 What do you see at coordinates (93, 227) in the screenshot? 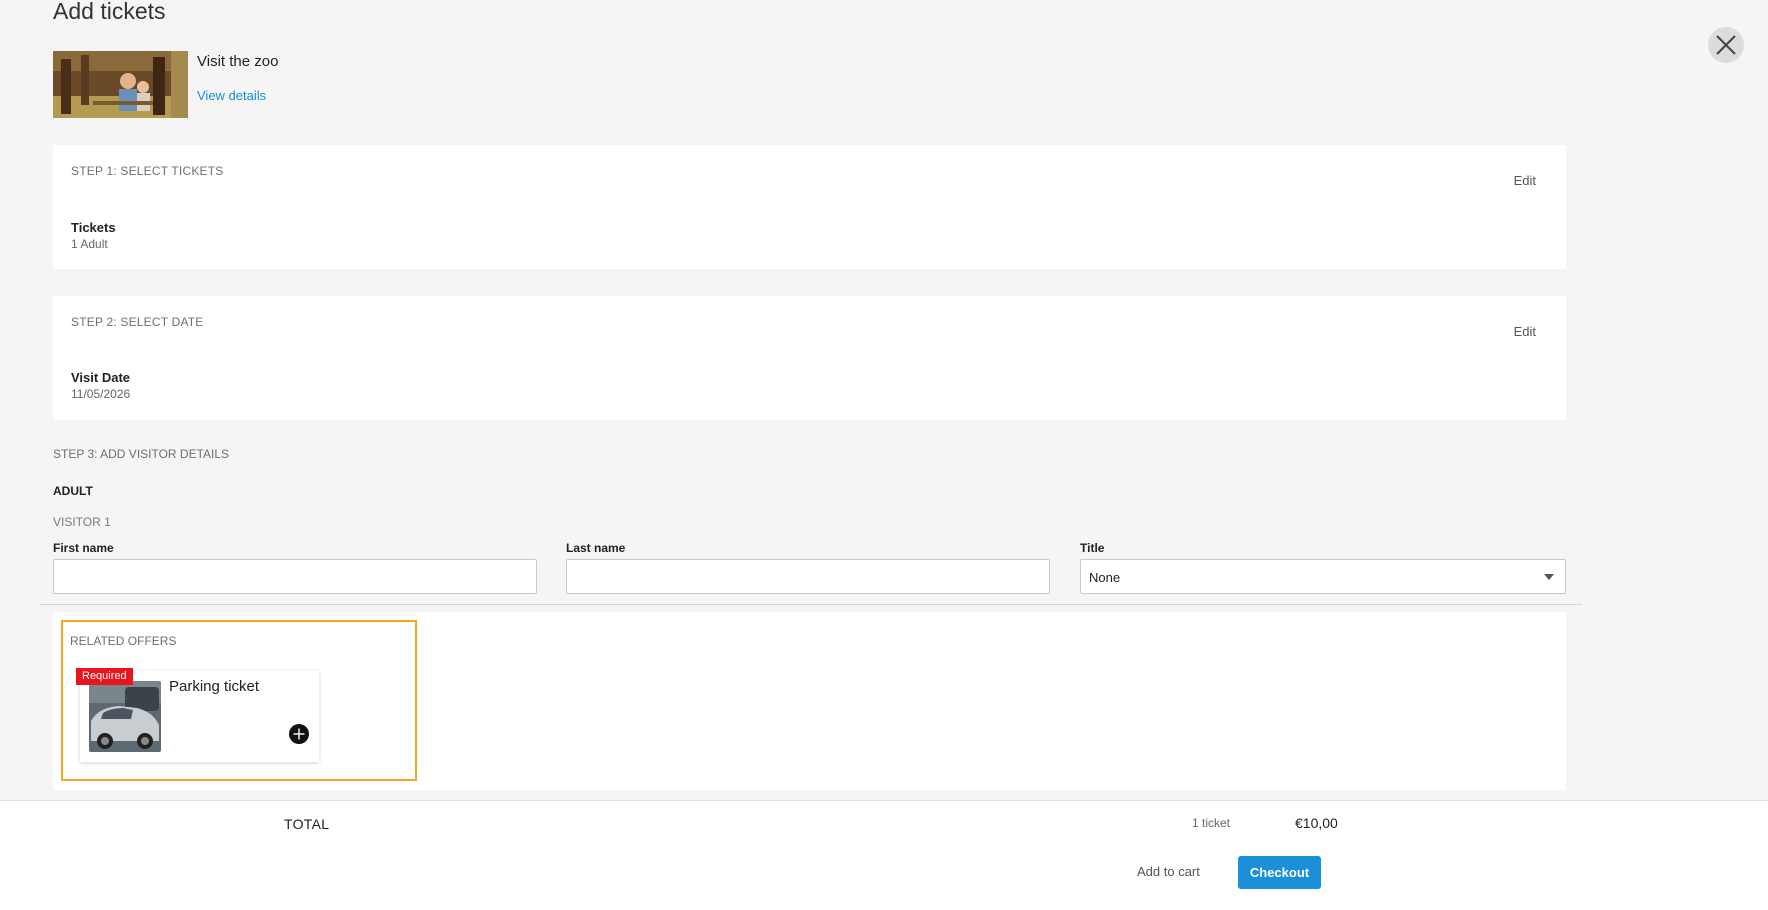
I see `tickets-label: Tickets` at bounding box center [93, 227].